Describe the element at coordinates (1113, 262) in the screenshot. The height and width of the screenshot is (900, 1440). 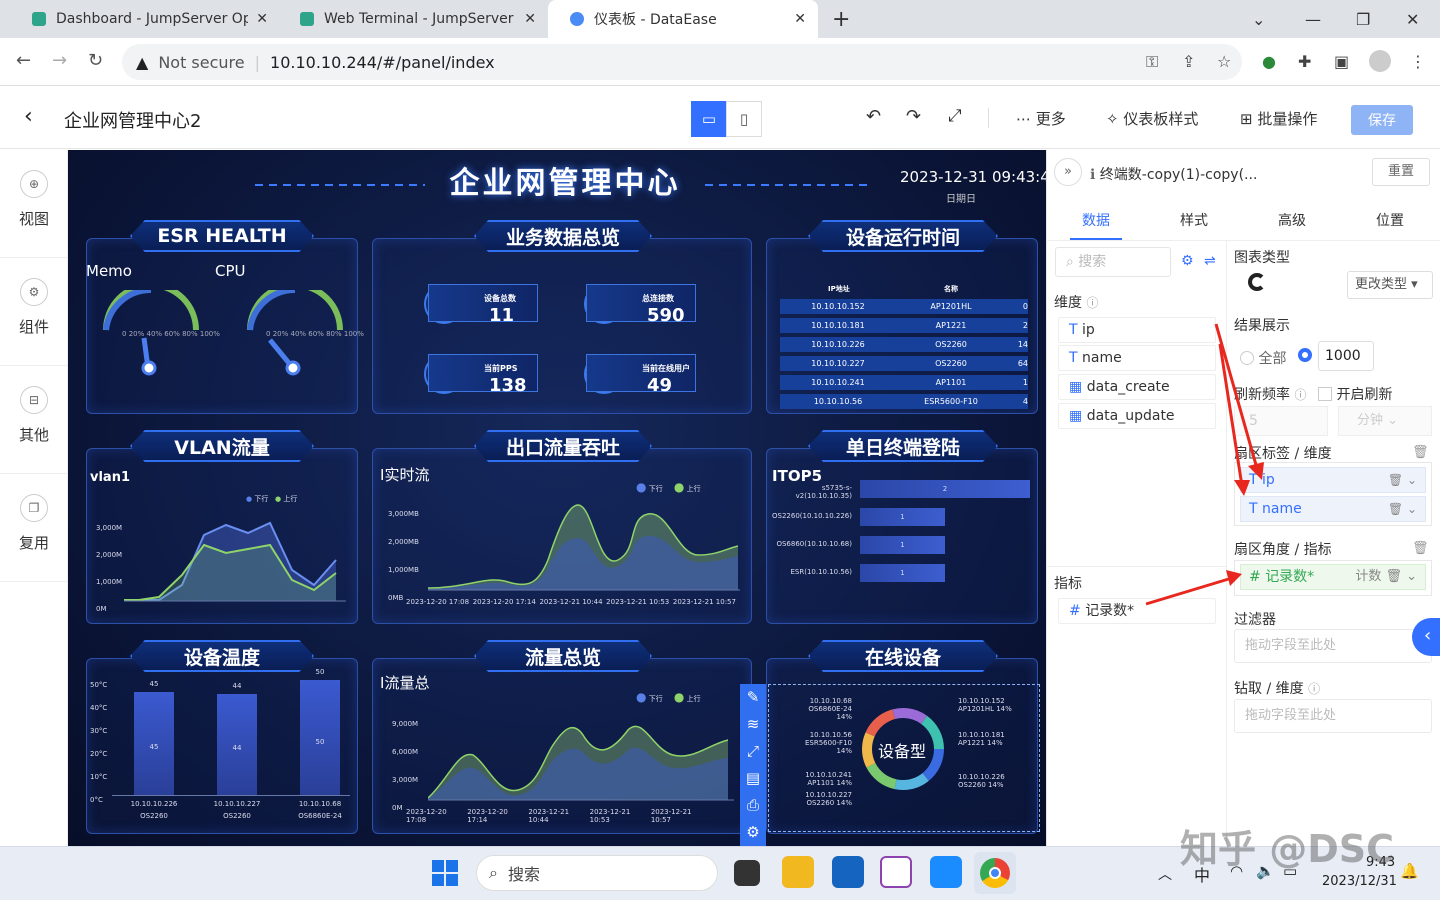
I see `field-search-input: ⌕ 搜索` at that location.